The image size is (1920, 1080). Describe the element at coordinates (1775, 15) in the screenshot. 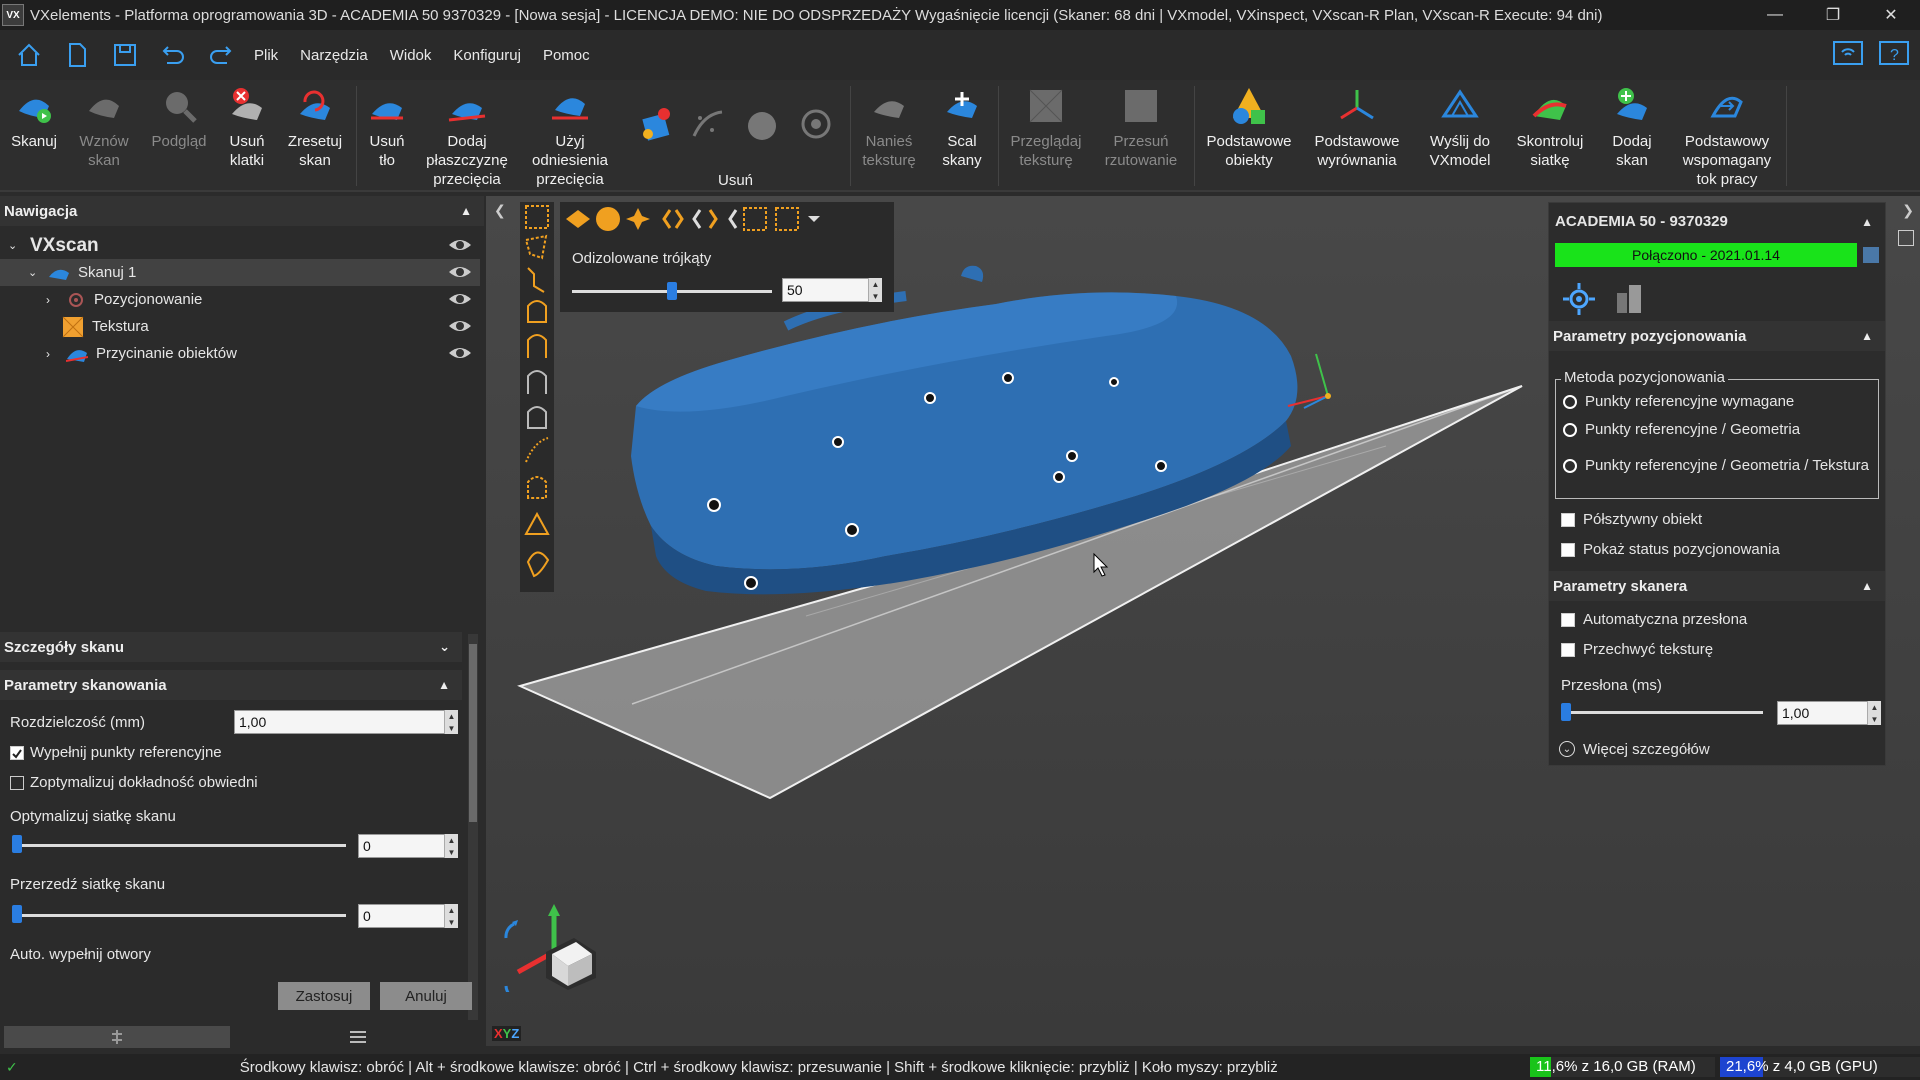

I see `minimize-button: —` at that location.